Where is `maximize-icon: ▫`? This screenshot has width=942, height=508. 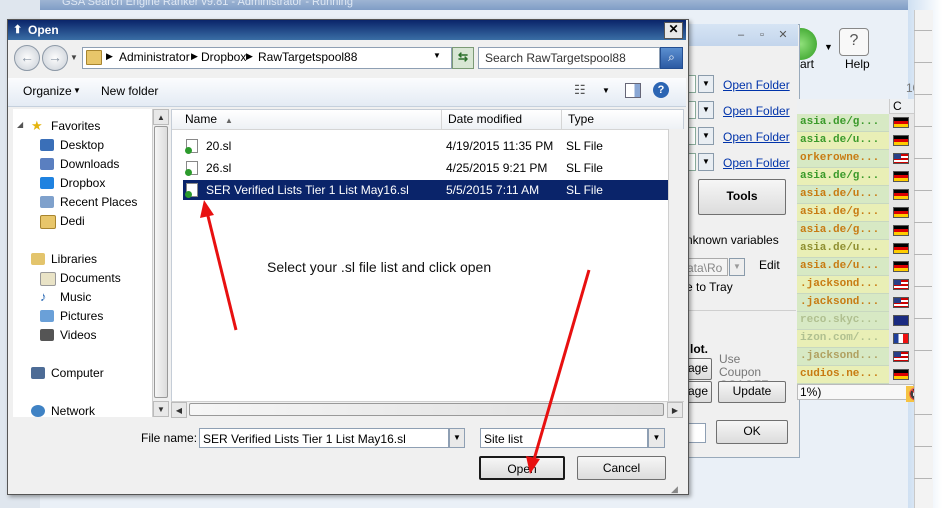
maximize-icon: ▫ is located at coordinates (762, 36).